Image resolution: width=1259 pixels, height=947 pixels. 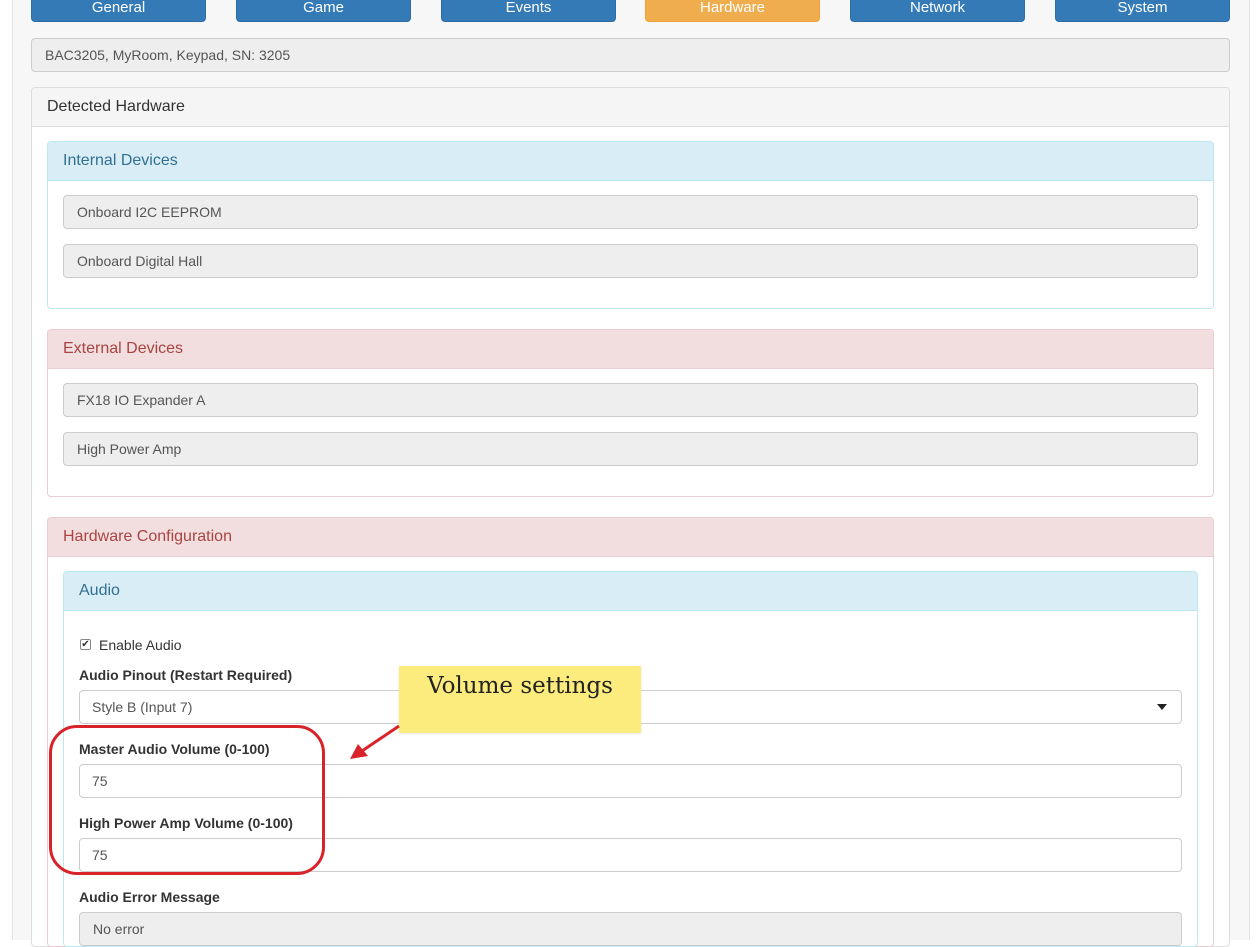 I want to click on audio-panel-title: Audio, so click(x=630, y=591).